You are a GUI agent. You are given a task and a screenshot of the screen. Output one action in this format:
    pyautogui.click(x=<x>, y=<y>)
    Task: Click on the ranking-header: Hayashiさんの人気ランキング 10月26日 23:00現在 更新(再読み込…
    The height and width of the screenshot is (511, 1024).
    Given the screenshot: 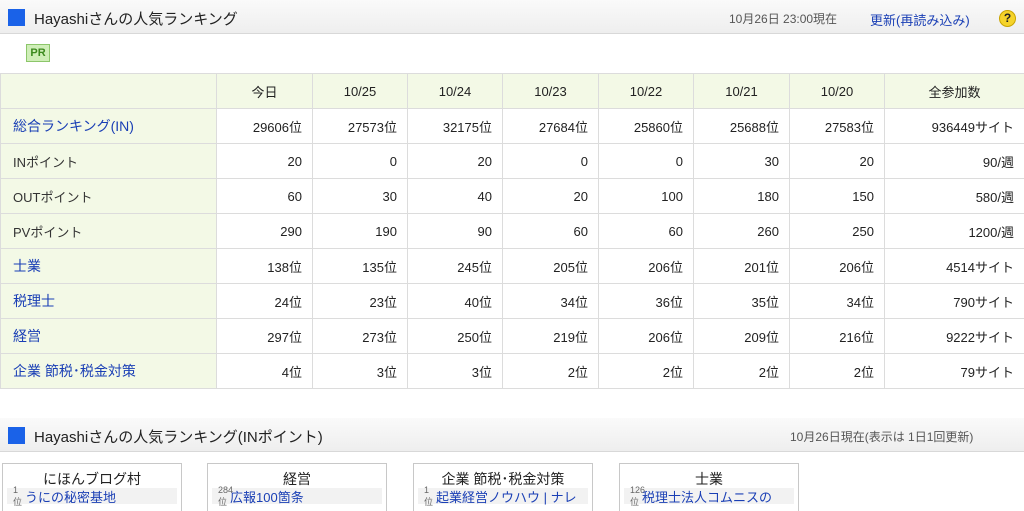 What is the action you would take?
    pyautogui.click(x=512, y=17)
    